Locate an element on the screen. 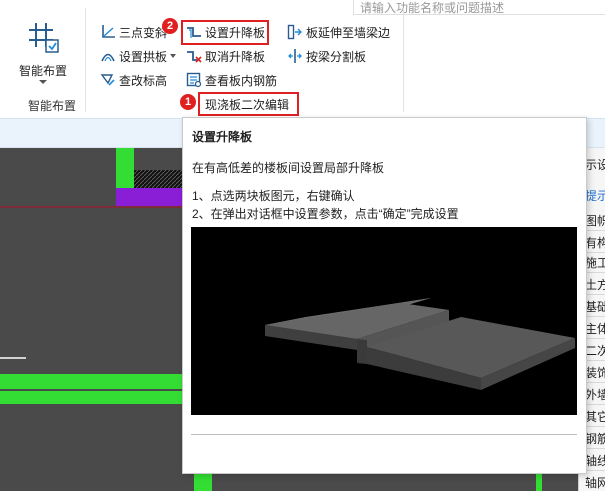 This screenshot has height=491, width=605. right-panel-item: 二次 is located at coordinates (595, 350).